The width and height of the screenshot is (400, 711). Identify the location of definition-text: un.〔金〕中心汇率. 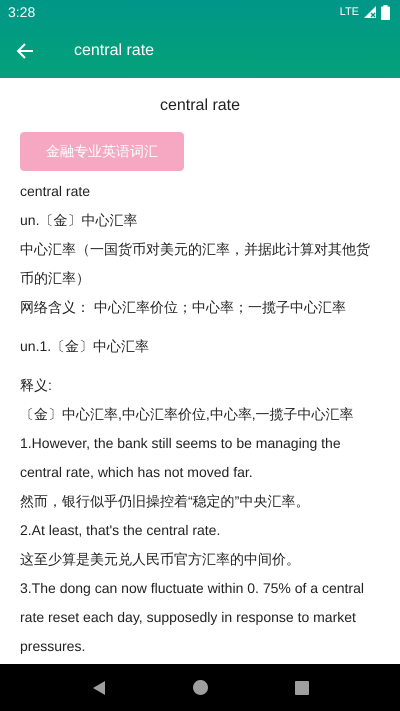
(79, 220).